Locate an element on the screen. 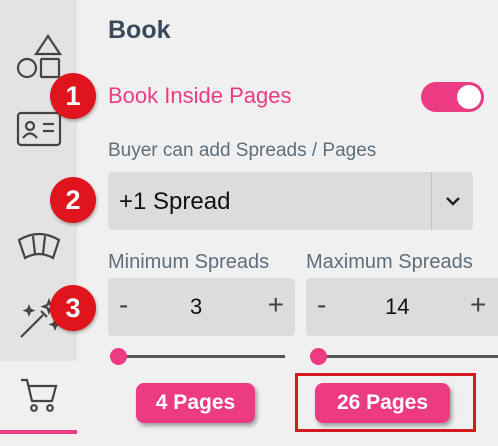  spreads-select: +1 Spread is located at coordinates (290, 201).